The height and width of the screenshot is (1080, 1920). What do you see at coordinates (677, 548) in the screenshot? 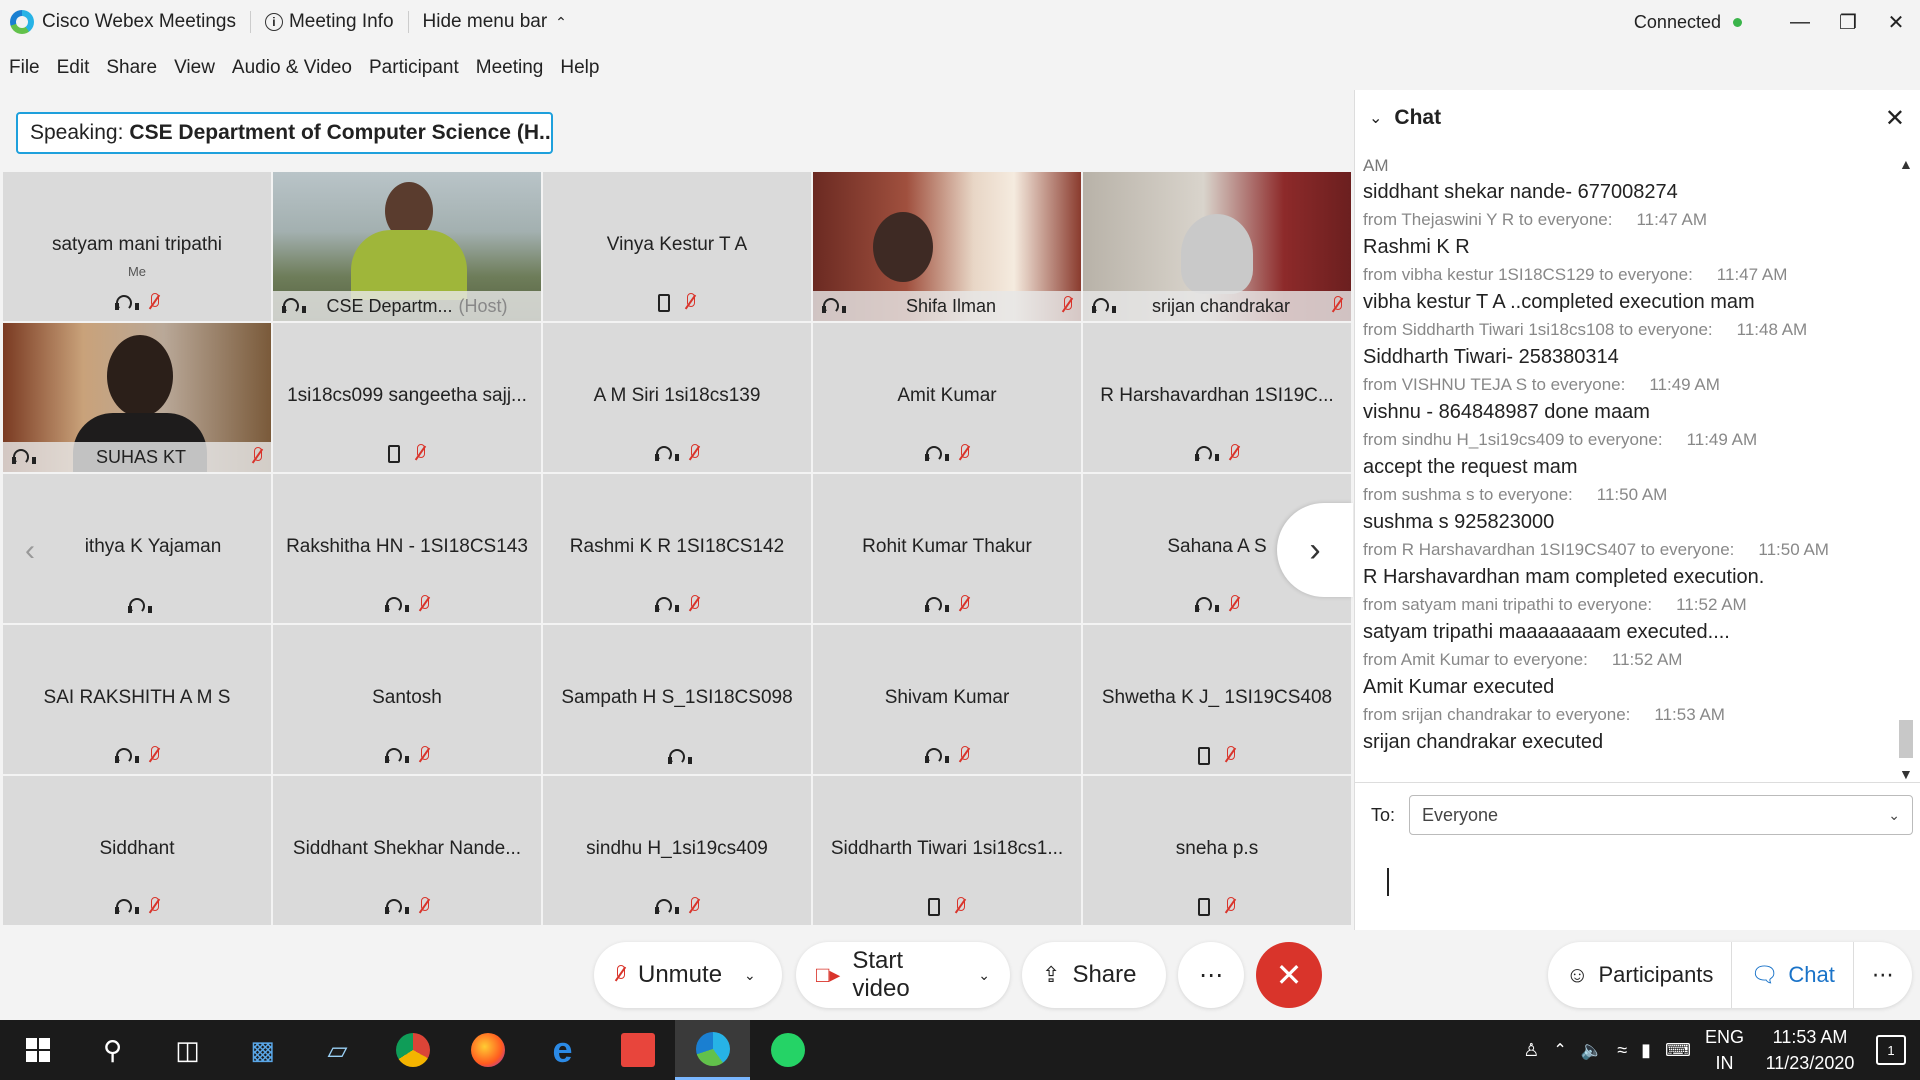
I see `participant-tile: Rashmi K R 1SI18CS142` at bounding box center [677, 548].